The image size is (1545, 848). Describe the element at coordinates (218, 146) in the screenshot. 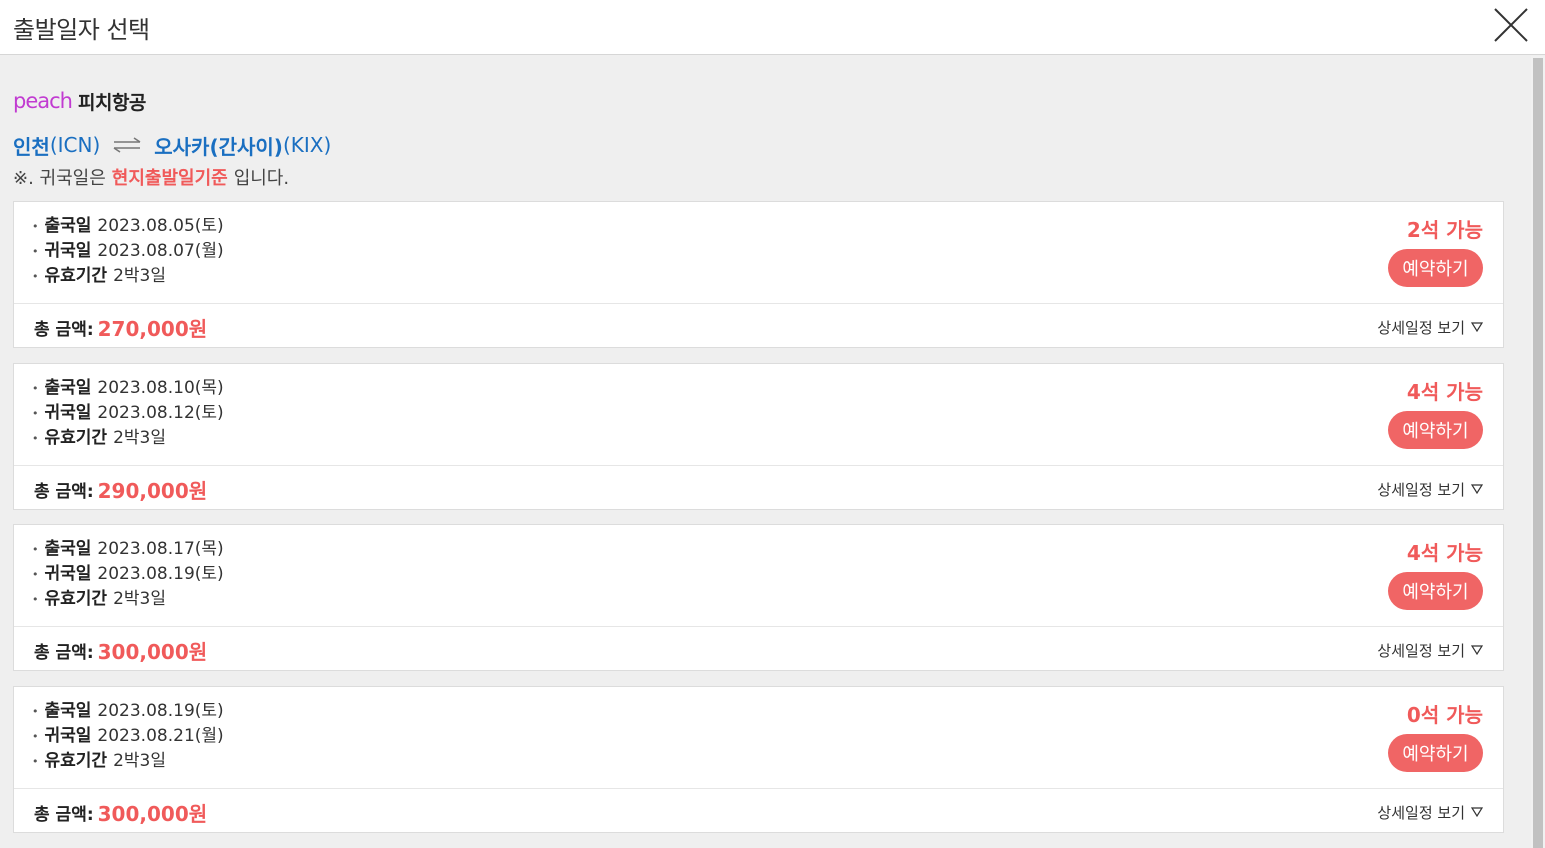

I see `dest-city: 오사카(간사이)` at that location.